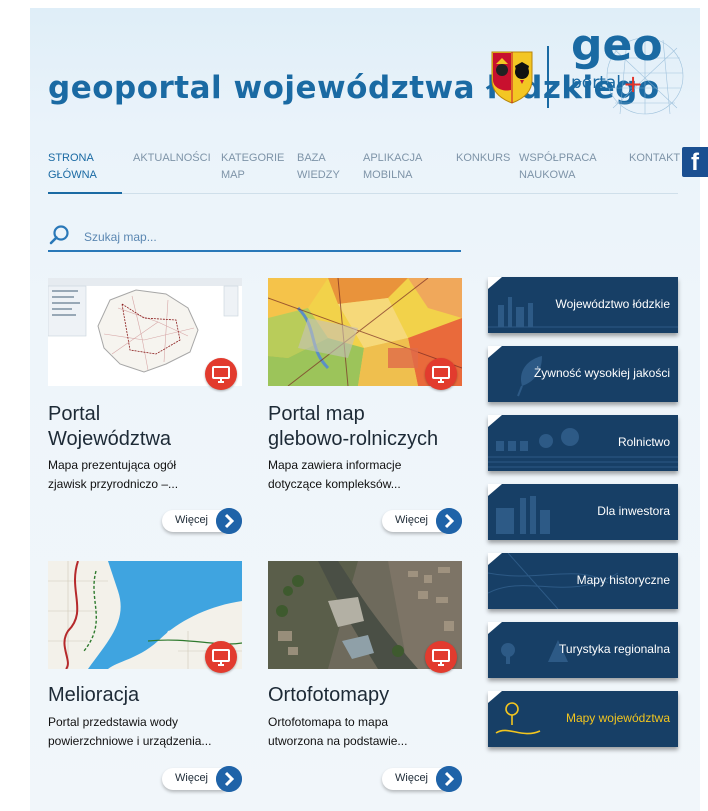  Describe the element at coordinates (547, 175) in the screenshot. I see `nav-label-line2: NAUKOWA` at that location.